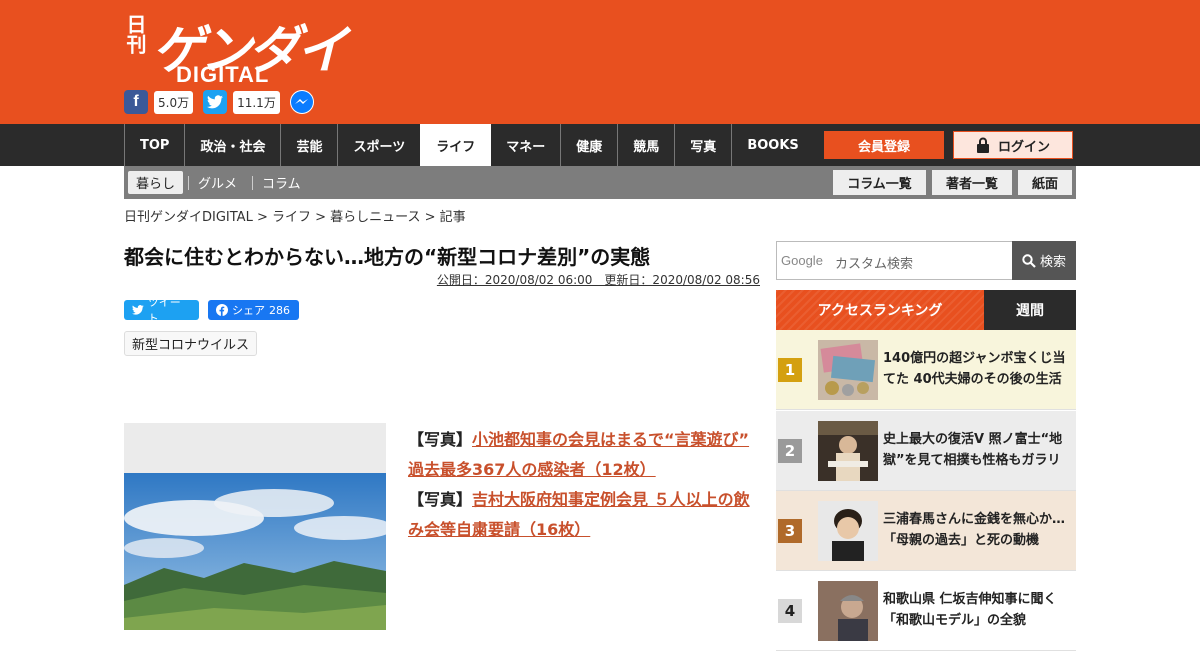 The height and width of the screenshot is (651, 1200). I want to click on nav-item-entertainment: 芸能, so click(308, 145).